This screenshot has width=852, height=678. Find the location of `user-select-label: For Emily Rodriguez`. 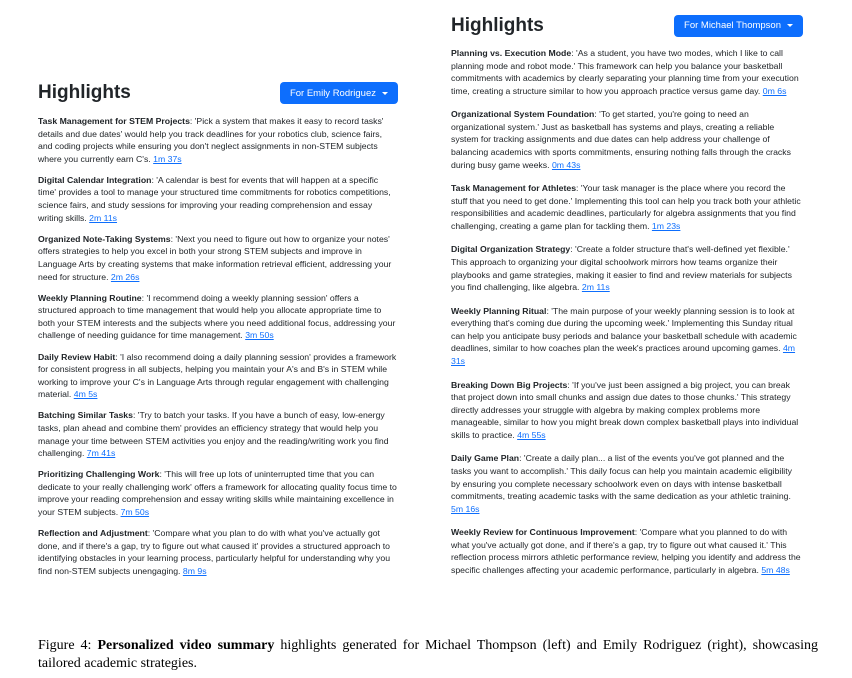

user-select-label: For Emily Rodriguez is located at coordinates (332, 93).